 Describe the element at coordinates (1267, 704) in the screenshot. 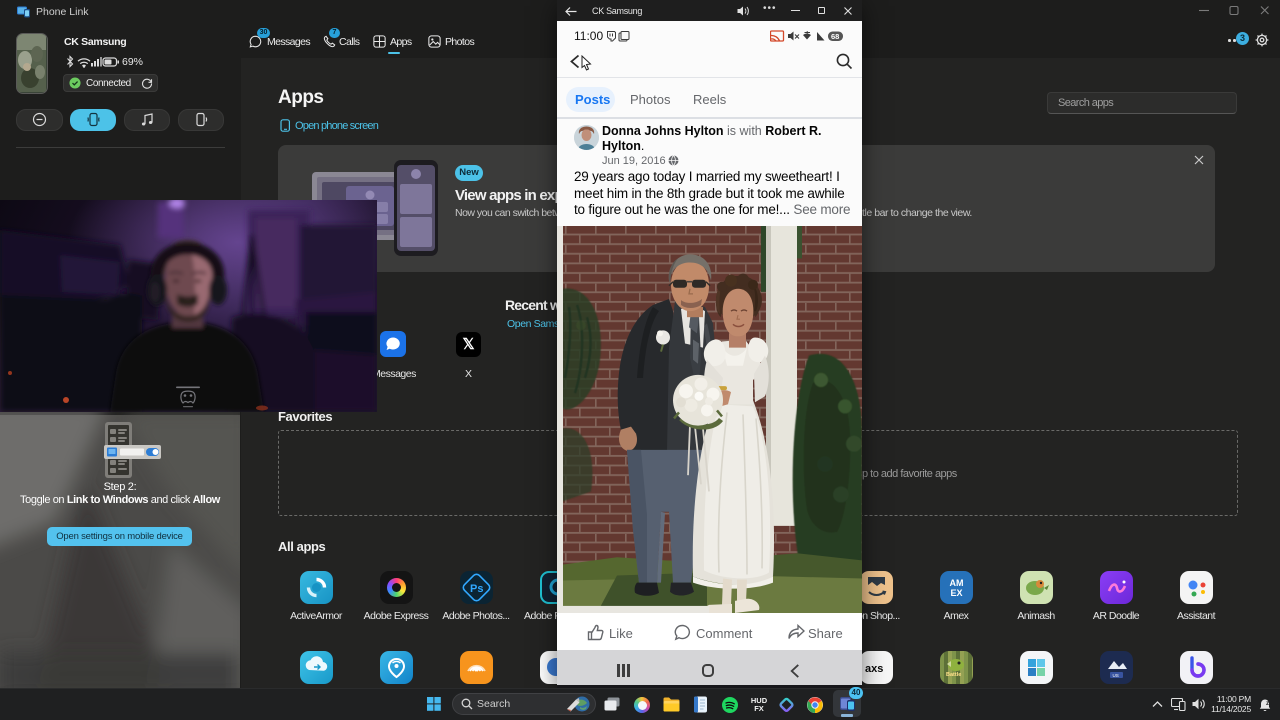

I see `svg-text: z` at that location.